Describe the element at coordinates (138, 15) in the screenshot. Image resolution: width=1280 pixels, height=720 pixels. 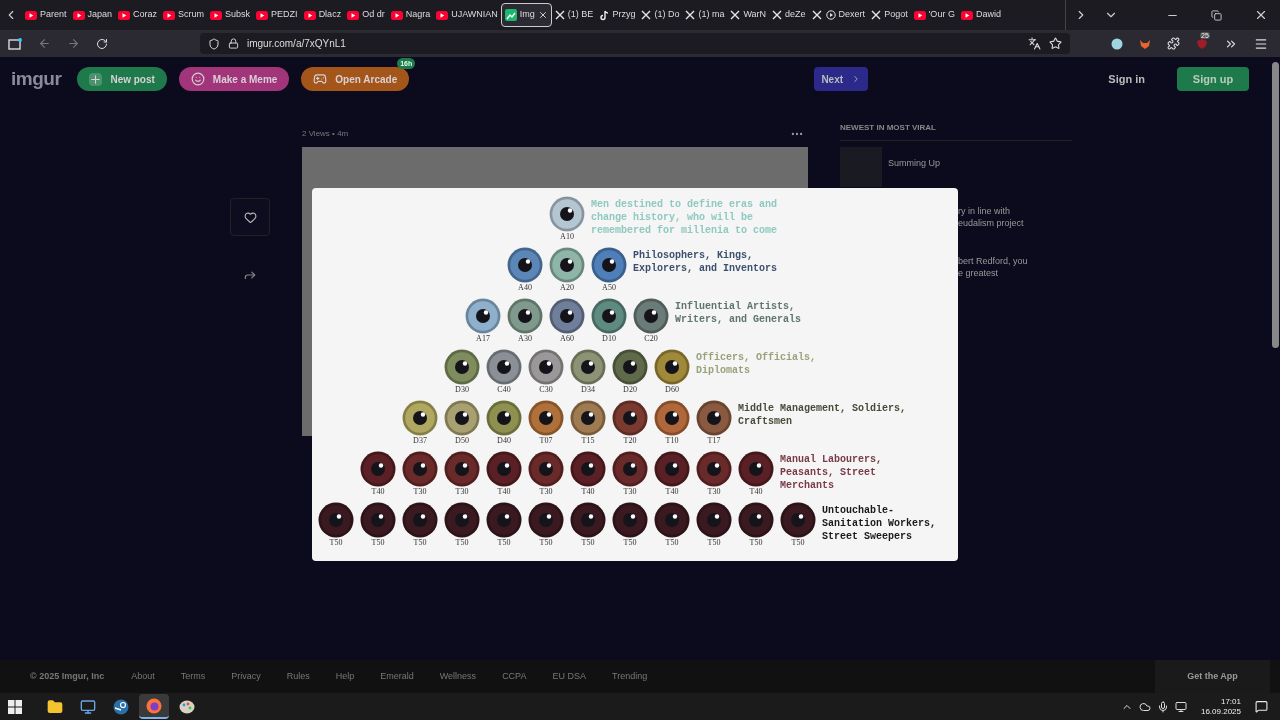
I see `browser-tab: Coraz` at that location.